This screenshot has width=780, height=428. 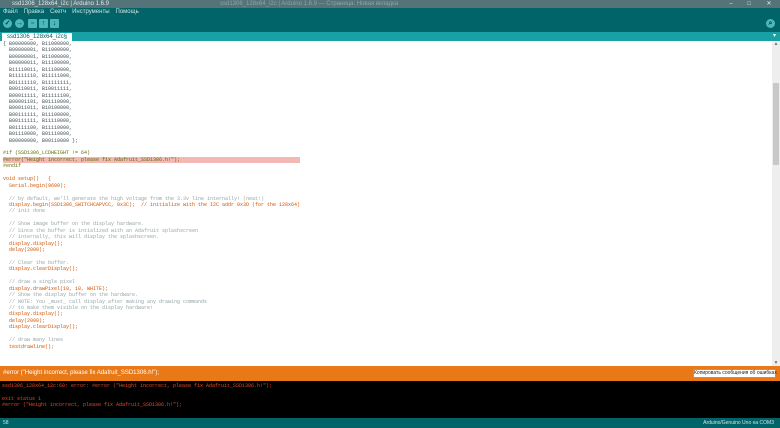 I want to click on menu-edit: Правка, so click(x=34, y=12).